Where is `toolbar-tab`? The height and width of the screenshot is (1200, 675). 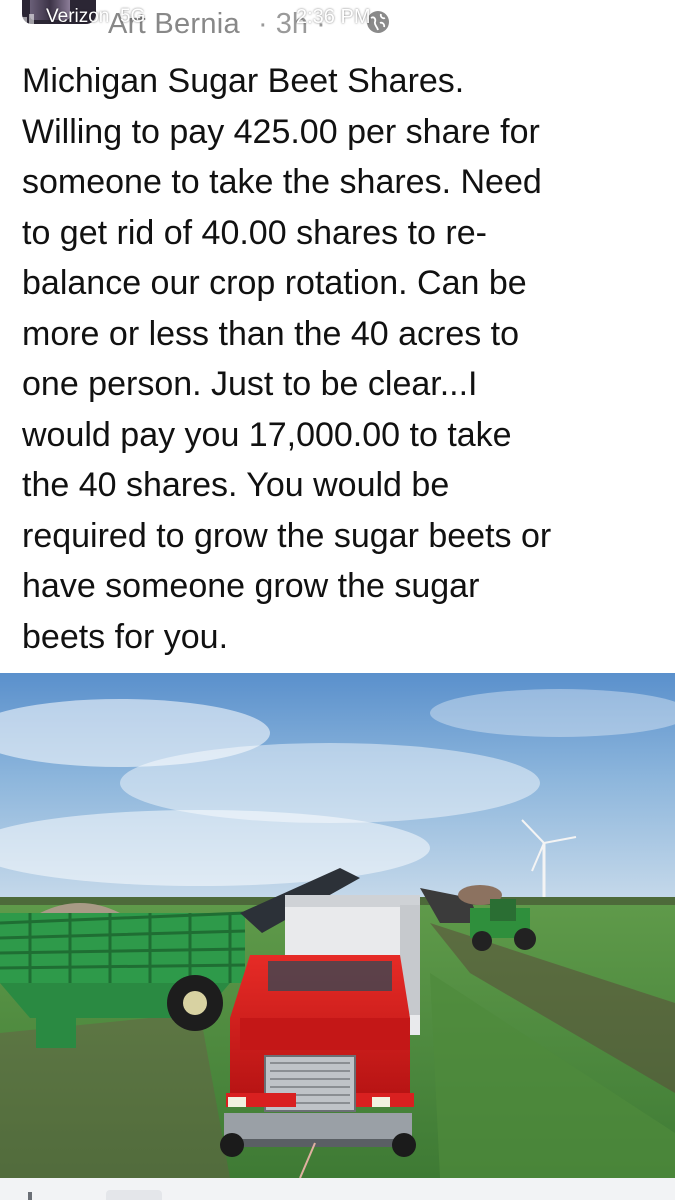 toolbar-tab is located at coordinates (134, 1195).